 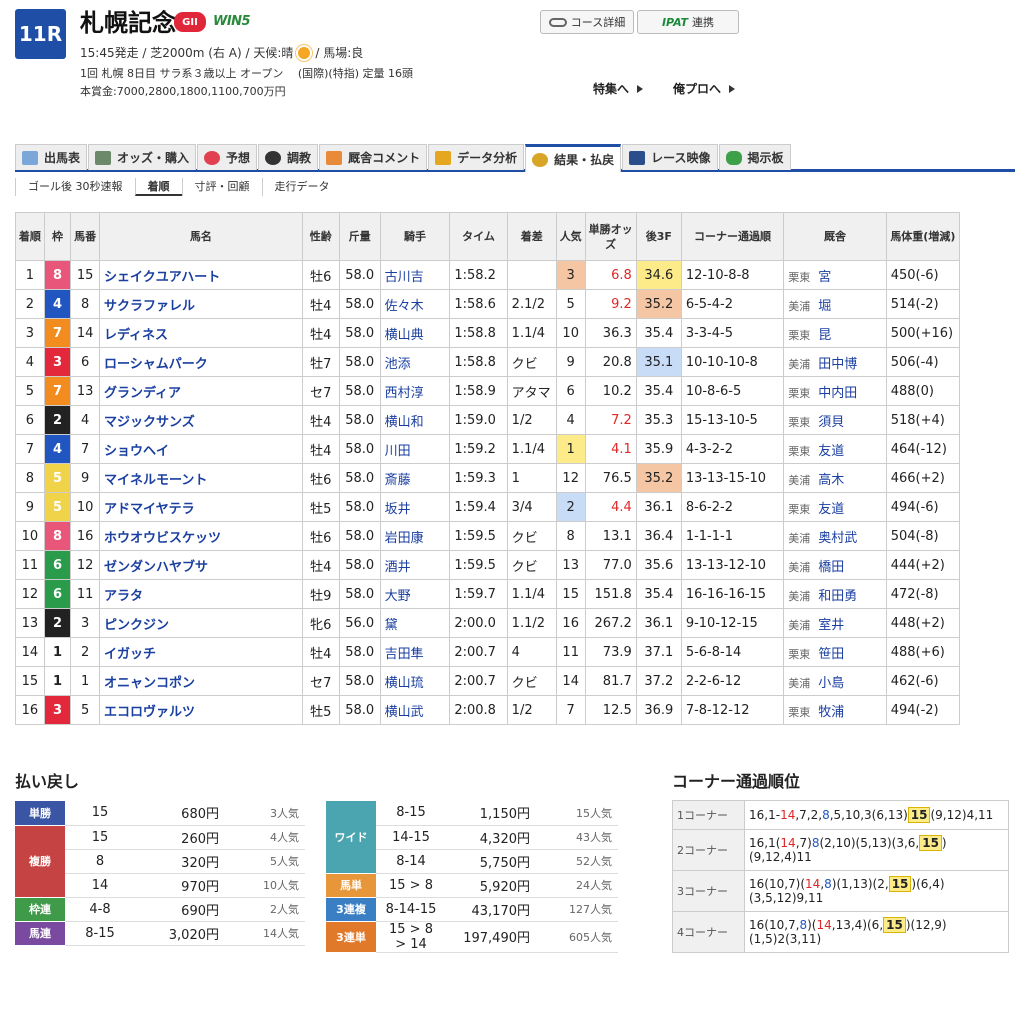 I want to click on jockey-link: 佐々木, so click(x=415, y=304).